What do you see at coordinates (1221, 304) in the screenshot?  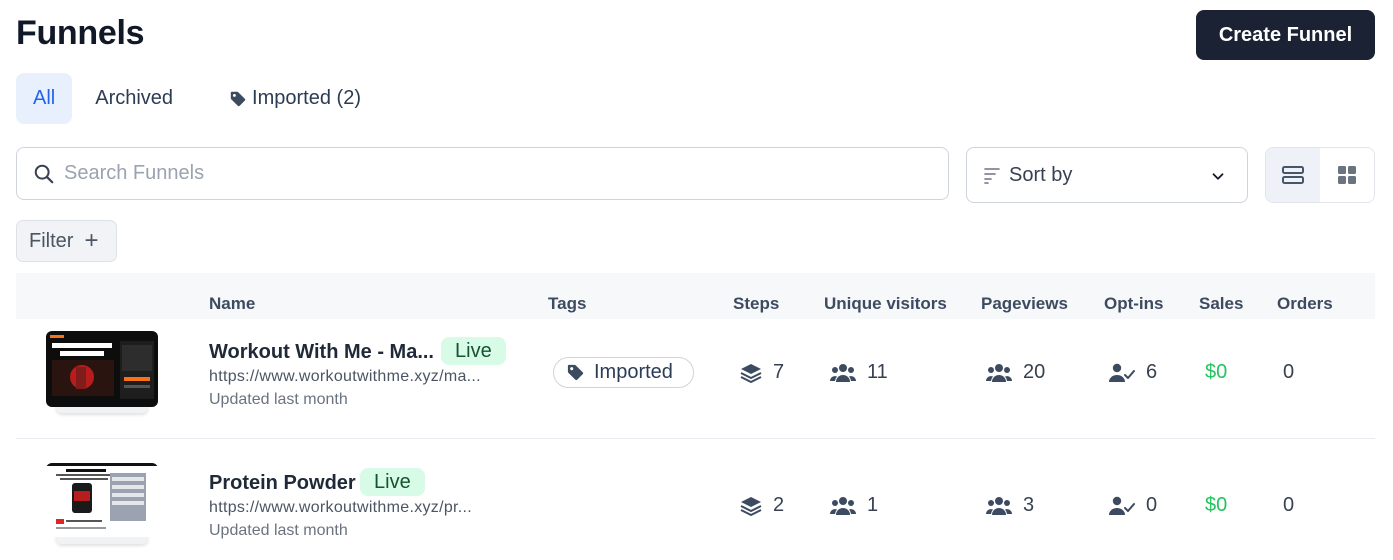 I see `column-sales: Sales` at bounding box center [1221, 304].